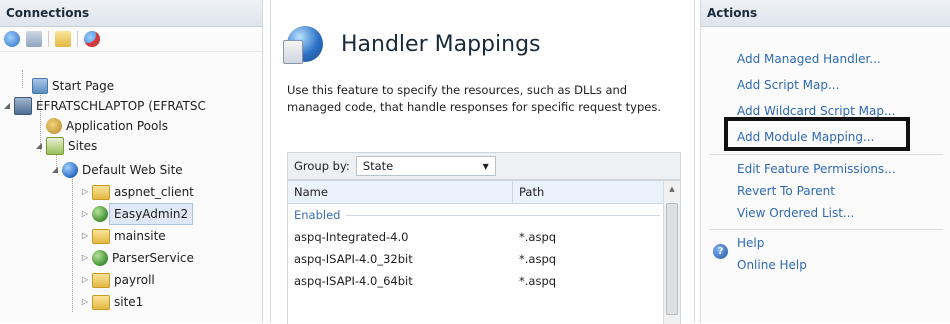  I want to click on tree-item-easyadmin2: ▷ EasyAdmin2, so click(137, 214).